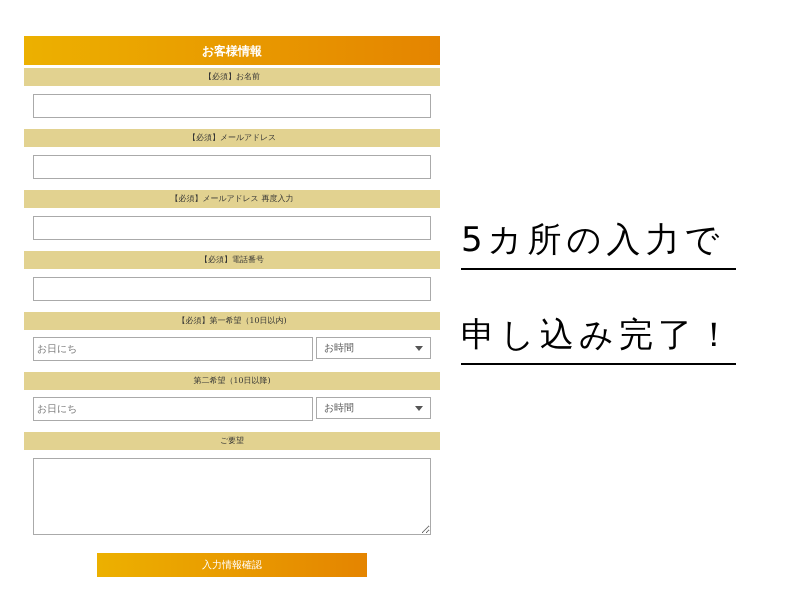 Image resolution: width=800 pixels, height=601 pixels. I want to click on field-label: 【必須】メールアドレス 再度入力, so click(232, 199).